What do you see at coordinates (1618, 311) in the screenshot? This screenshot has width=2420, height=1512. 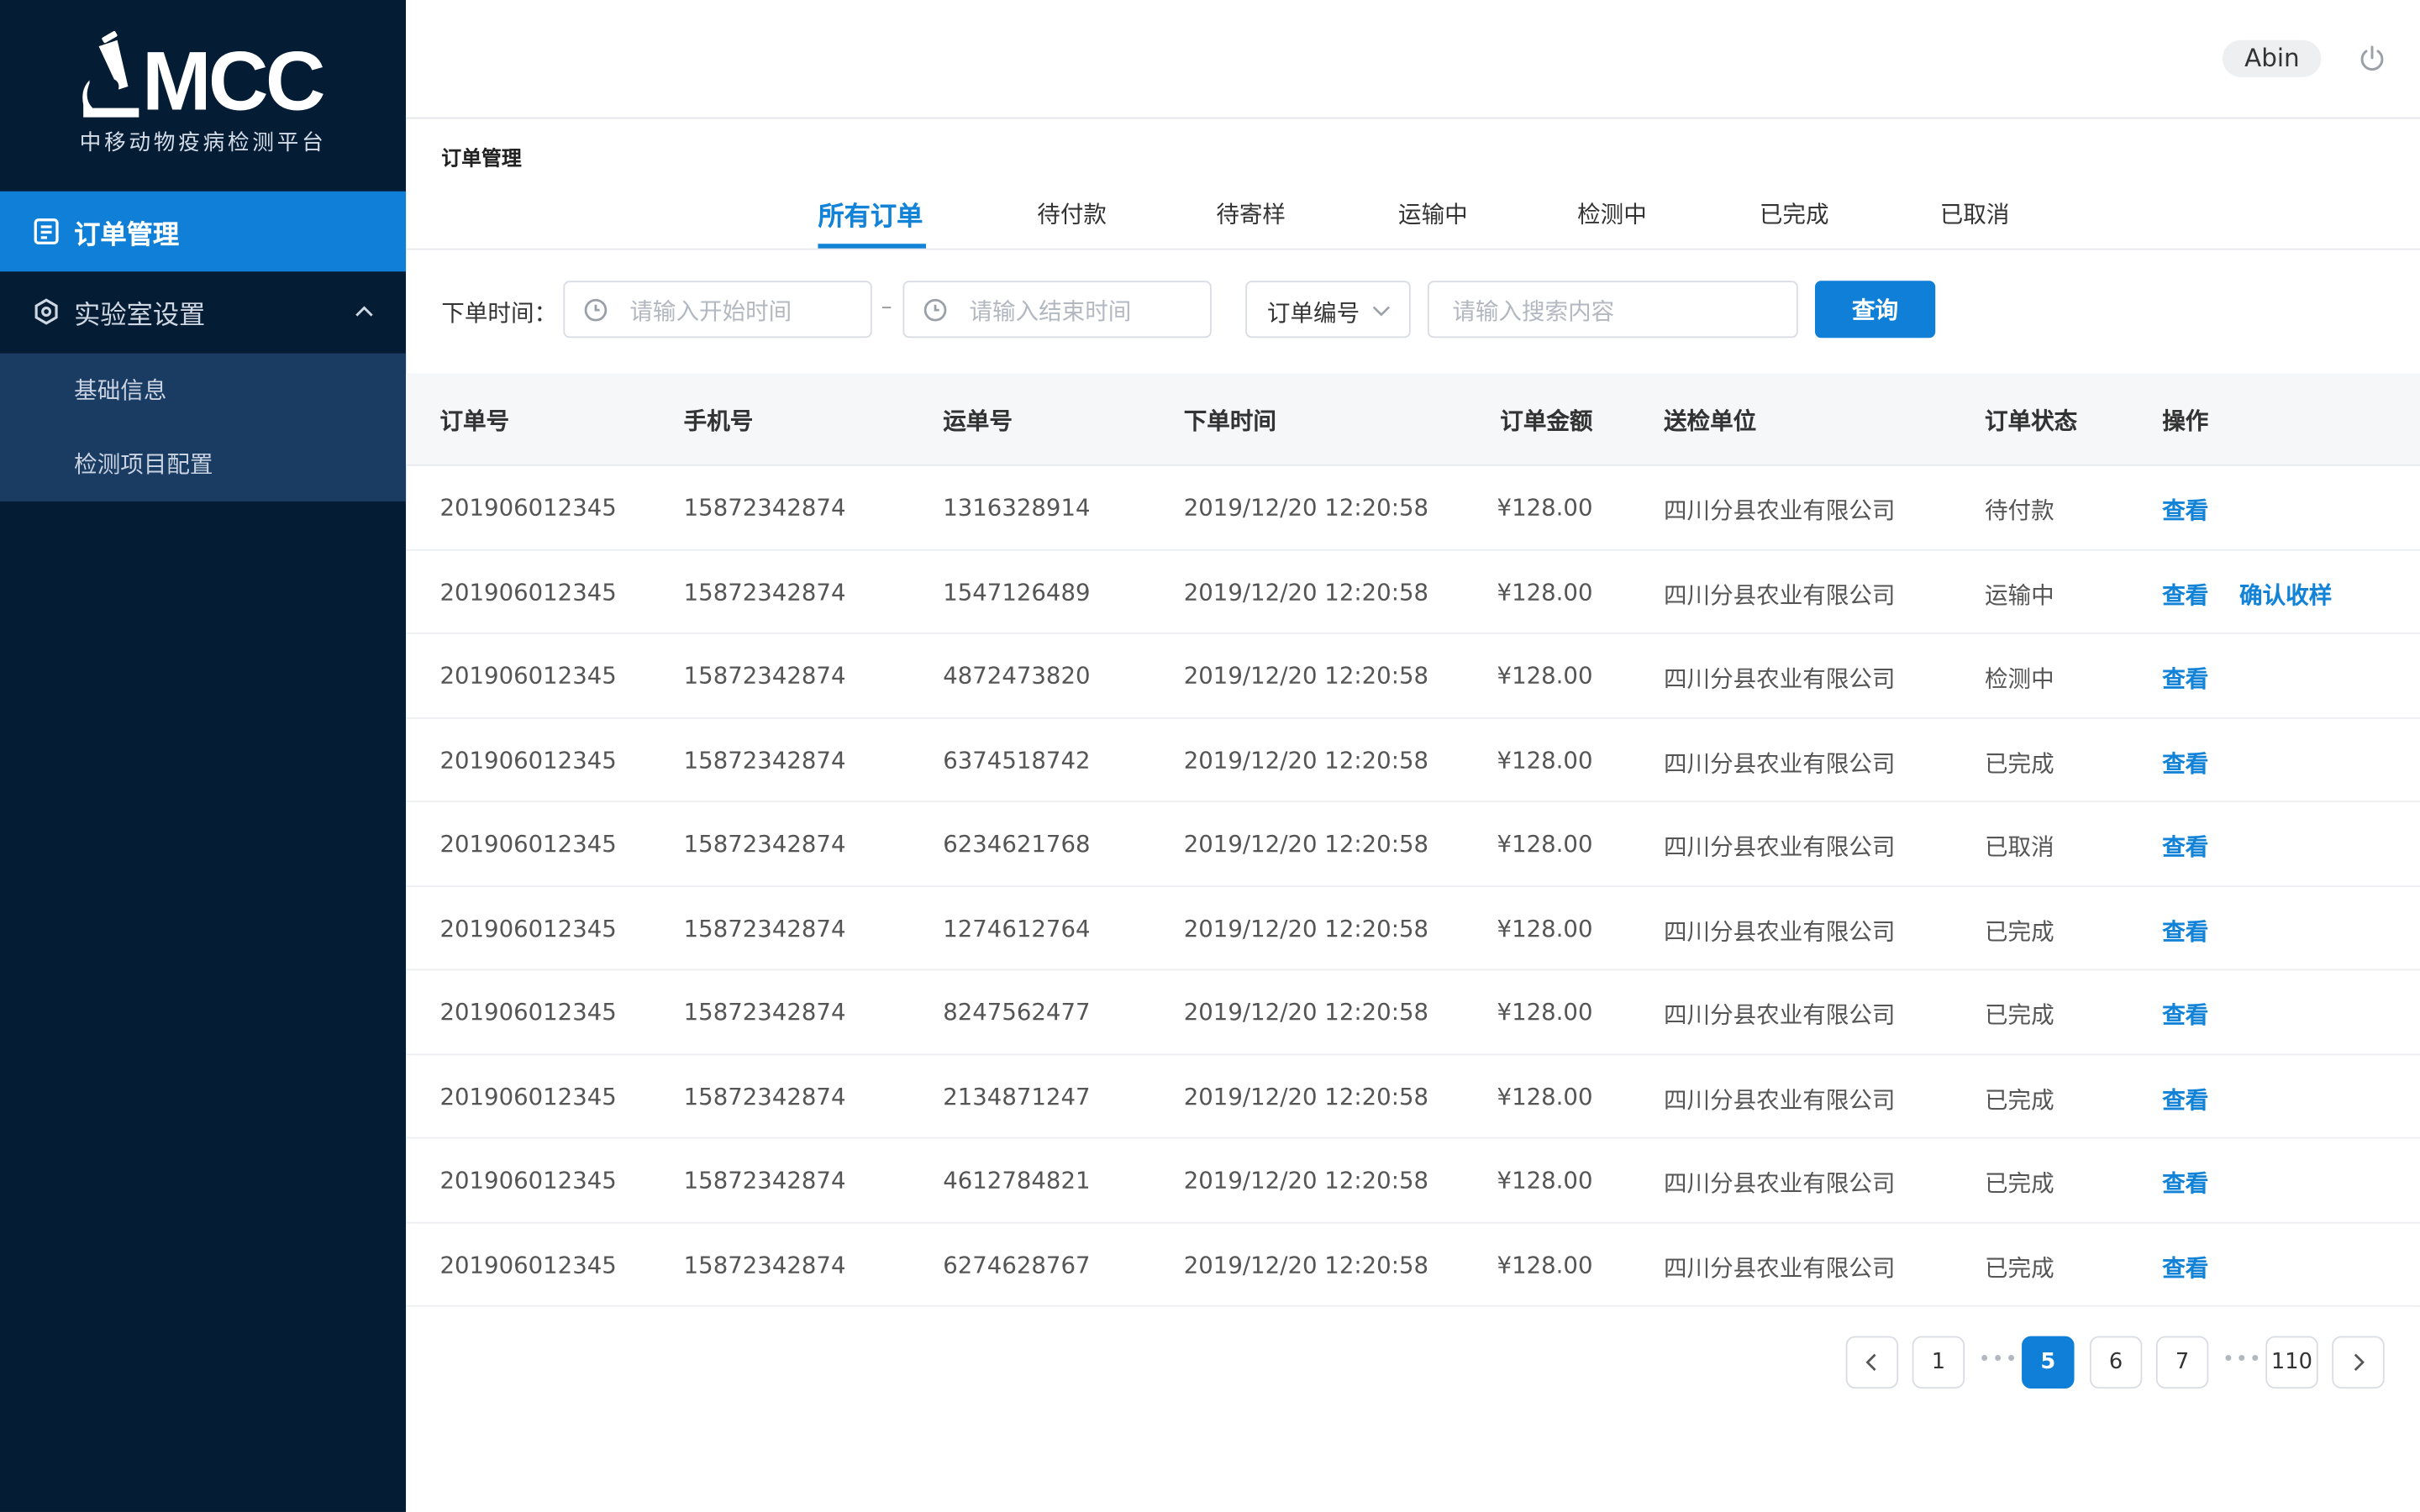 I see `search-input` at bounding box center [1618, 311].